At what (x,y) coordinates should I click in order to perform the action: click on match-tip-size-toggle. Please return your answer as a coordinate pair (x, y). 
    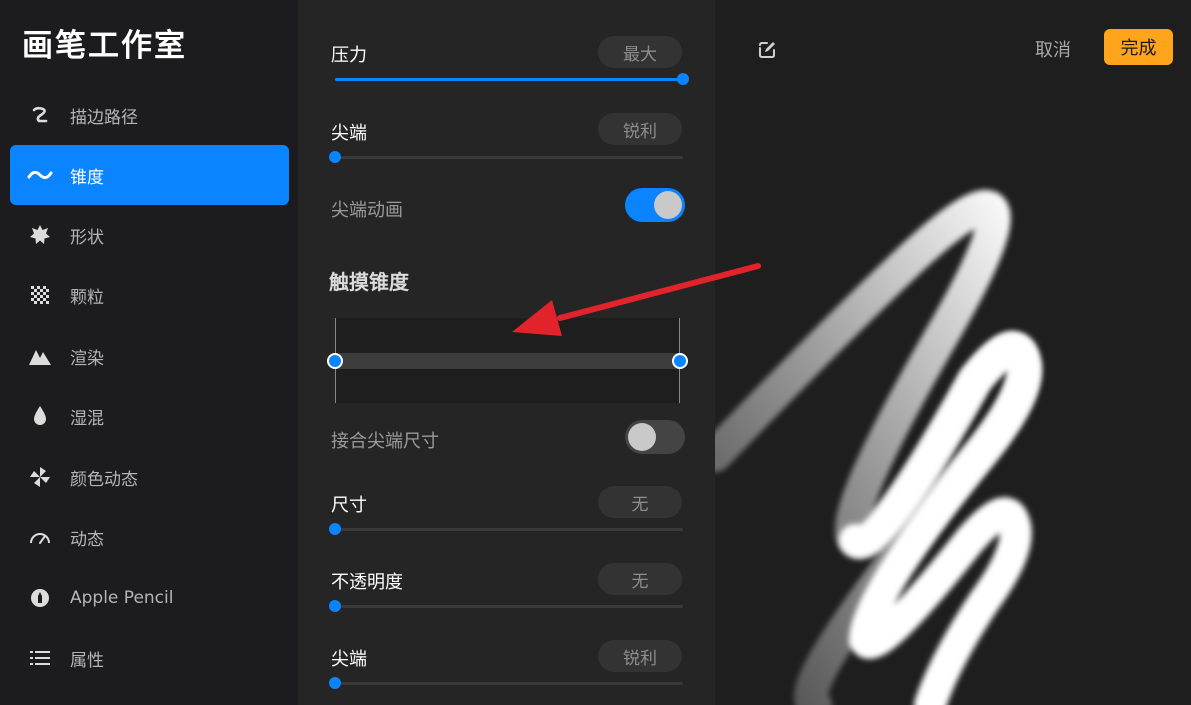
    Looking at the image, I should click on (655, 437).